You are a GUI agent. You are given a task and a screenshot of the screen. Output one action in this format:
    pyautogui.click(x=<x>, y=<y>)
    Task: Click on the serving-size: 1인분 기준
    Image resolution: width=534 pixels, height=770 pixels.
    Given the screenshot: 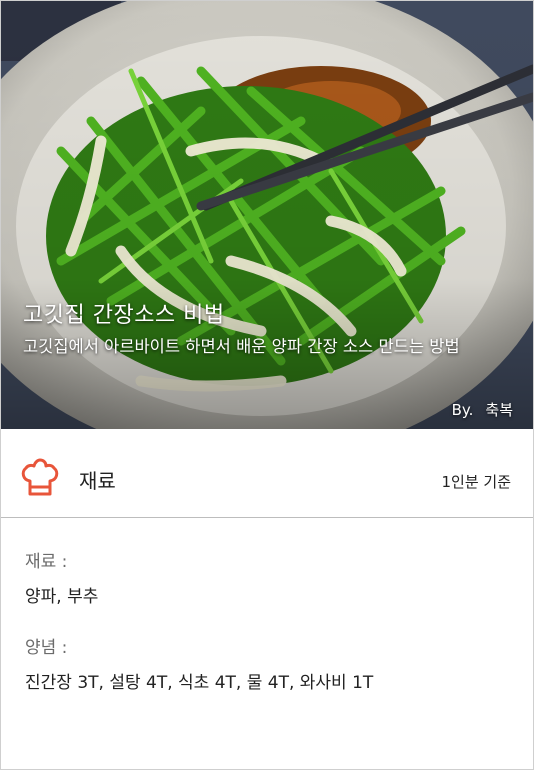 What is the action you would take?
    pyautogui.click(x=476, y=482)
    